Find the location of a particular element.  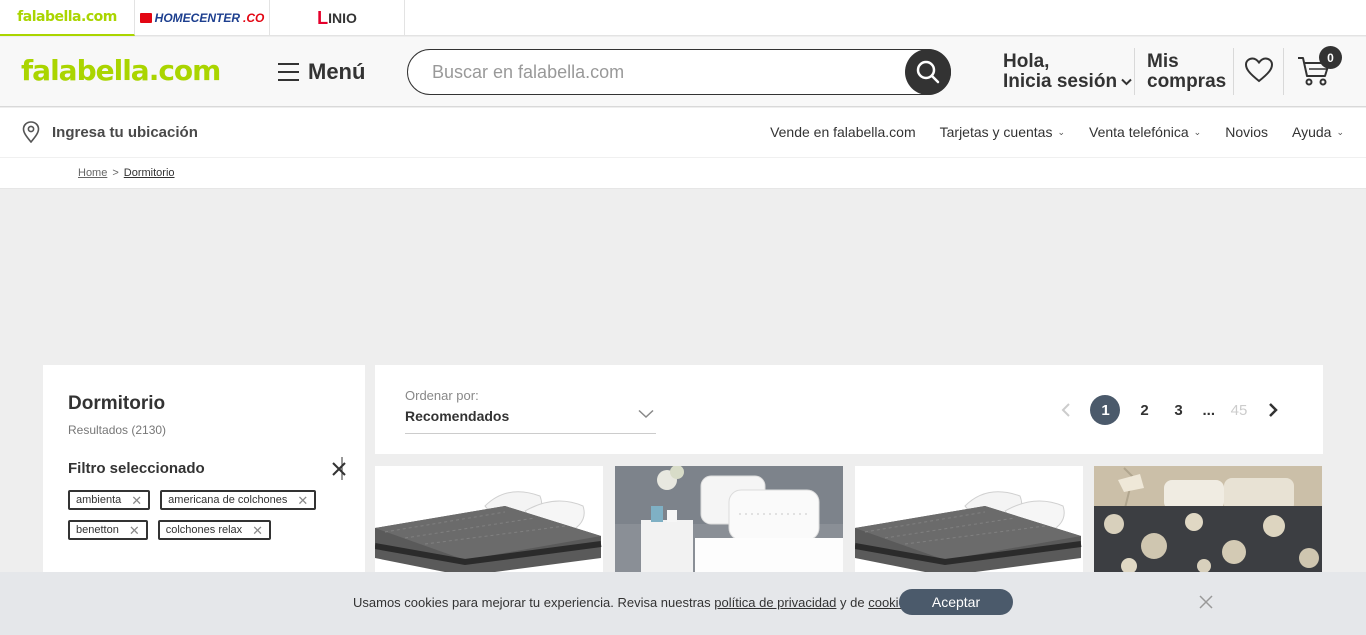

nav-link-ayuda: Ayuda ⌄ is located at coordinates (1318, 132).